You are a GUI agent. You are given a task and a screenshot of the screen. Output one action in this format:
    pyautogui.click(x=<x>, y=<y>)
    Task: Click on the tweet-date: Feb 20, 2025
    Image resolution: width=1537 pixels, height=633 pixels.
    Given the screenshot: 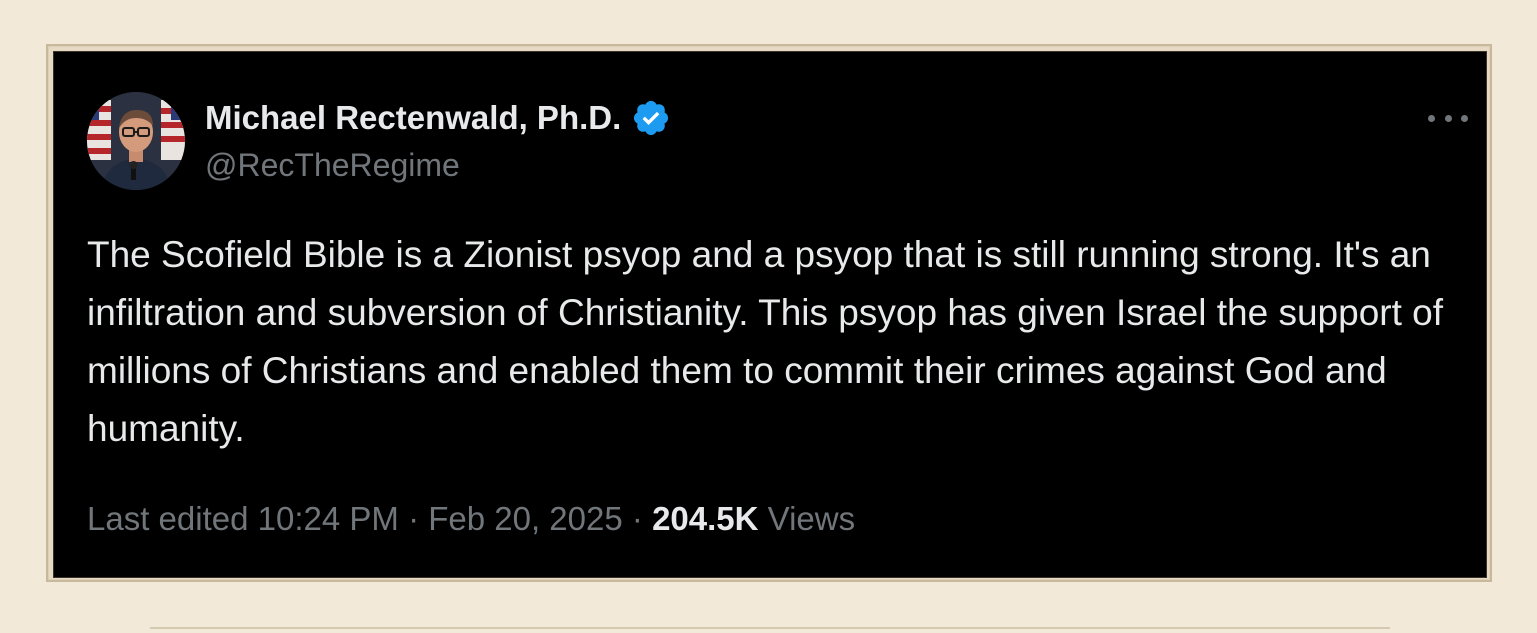 What is the action you would take?
    pyautogui.click(x=525, y=518)
    